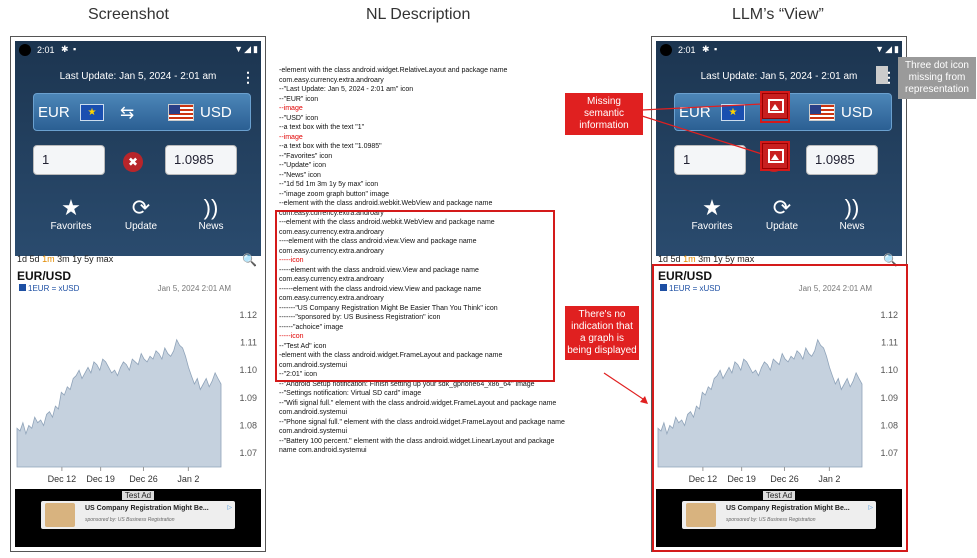  I want to click on y-tick-label: 1.09, so click(248, 398).